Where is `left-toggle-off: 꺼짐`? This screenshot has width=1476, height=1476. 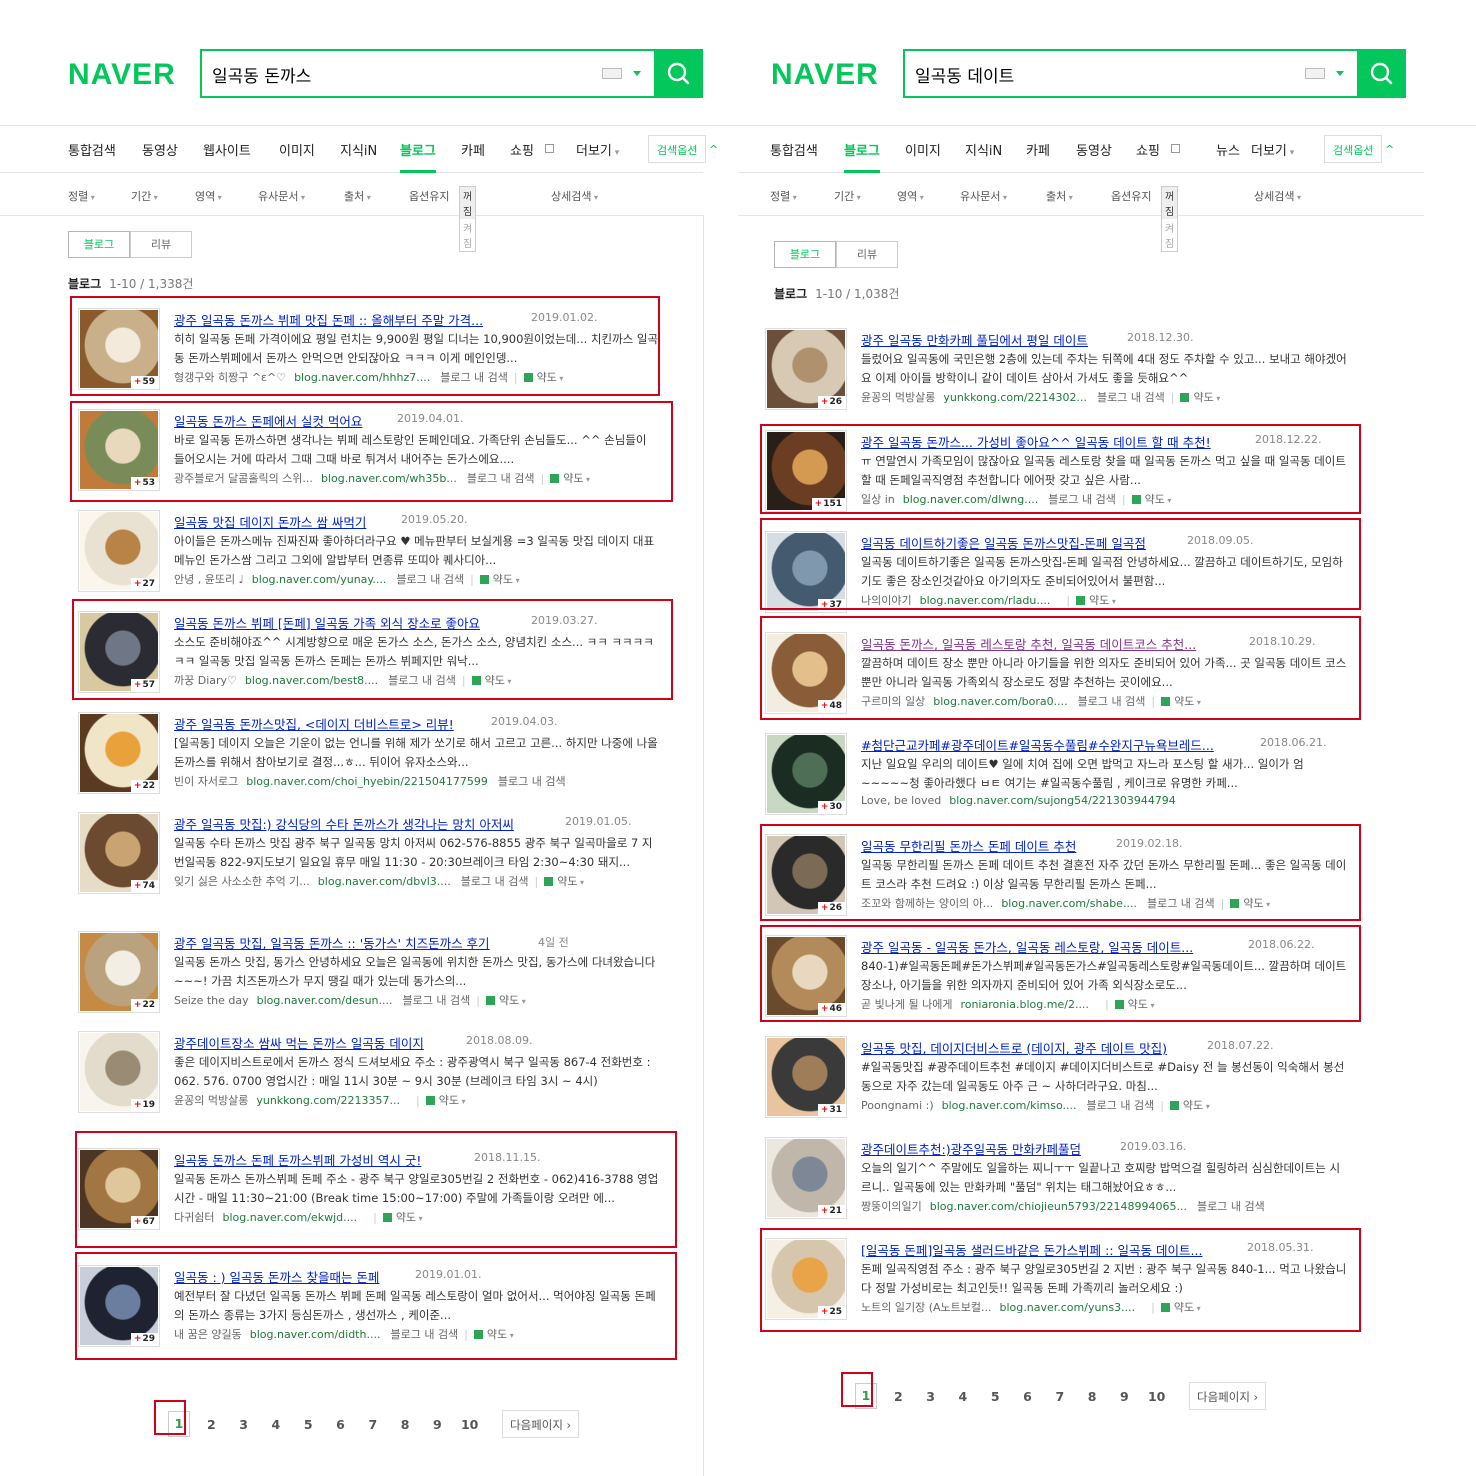
left-toggle-off: 꺼짐 is located at coordinates (468, 203).